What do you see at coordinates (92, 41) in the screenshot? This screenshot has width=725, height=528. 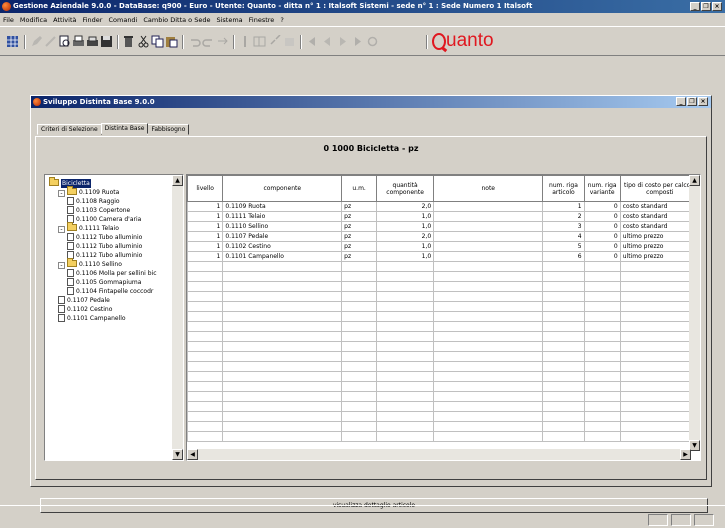 I see `print-setup-icon` at bounding box center [92, 41].